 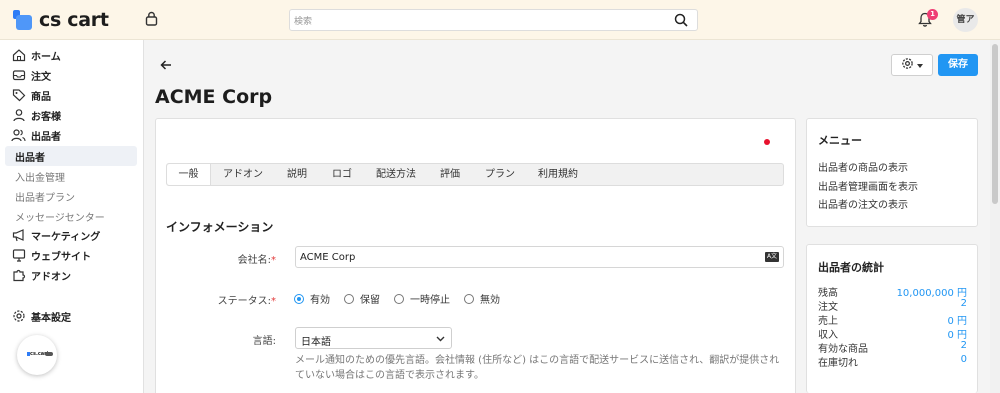 I want to click on language-flag-icon, so click(x=767, y=142).